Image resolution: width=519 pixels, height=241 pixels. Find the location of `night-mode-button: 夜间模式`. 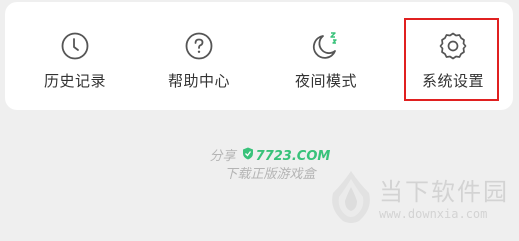

night-mode-button: 夜间模式 is located at coordinates (326, 56).